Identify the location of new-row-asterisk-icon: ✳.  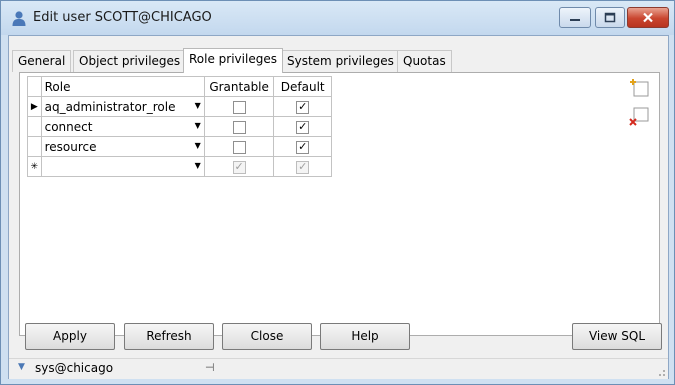
(34, 166).